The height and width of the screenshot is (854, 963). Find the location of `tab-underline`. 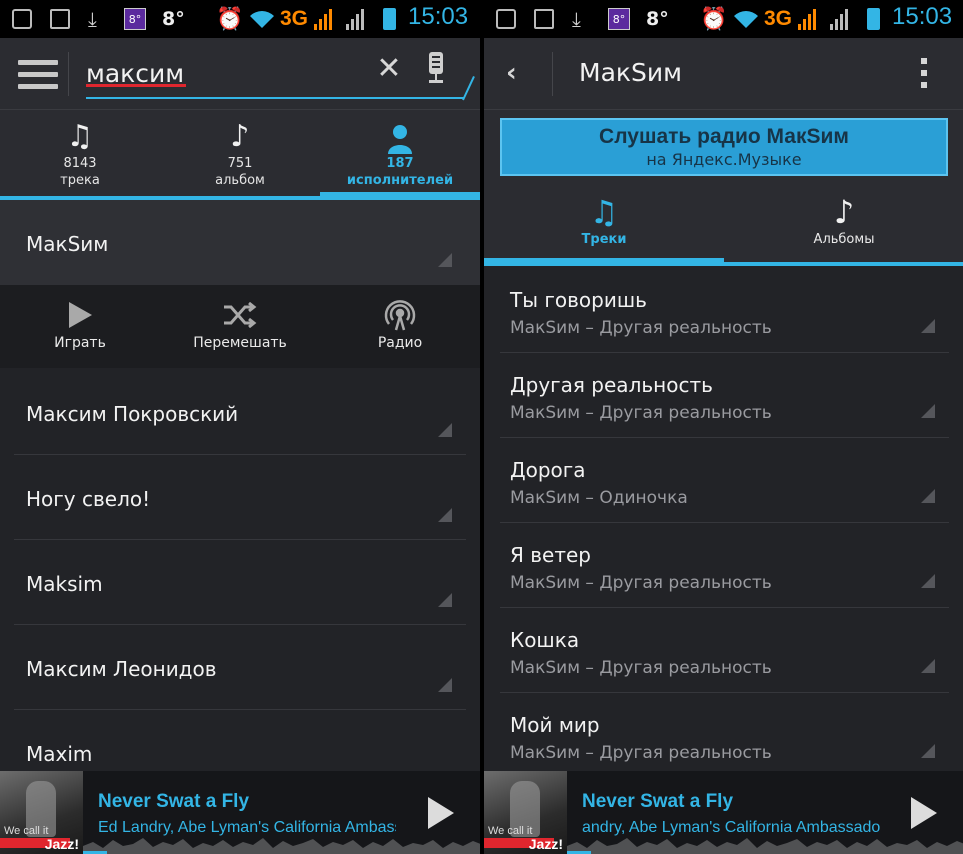

tab-underline is located at coordinates (723, 264).